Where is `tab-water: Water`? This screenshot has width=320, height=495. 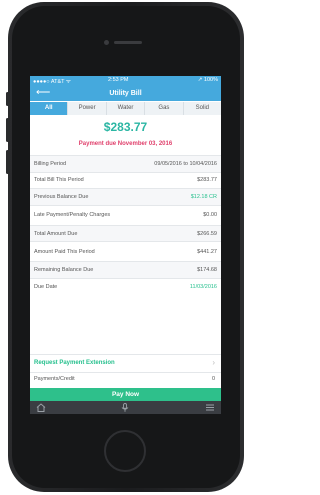 tab-water: Water is located at coordinates (126, 108).